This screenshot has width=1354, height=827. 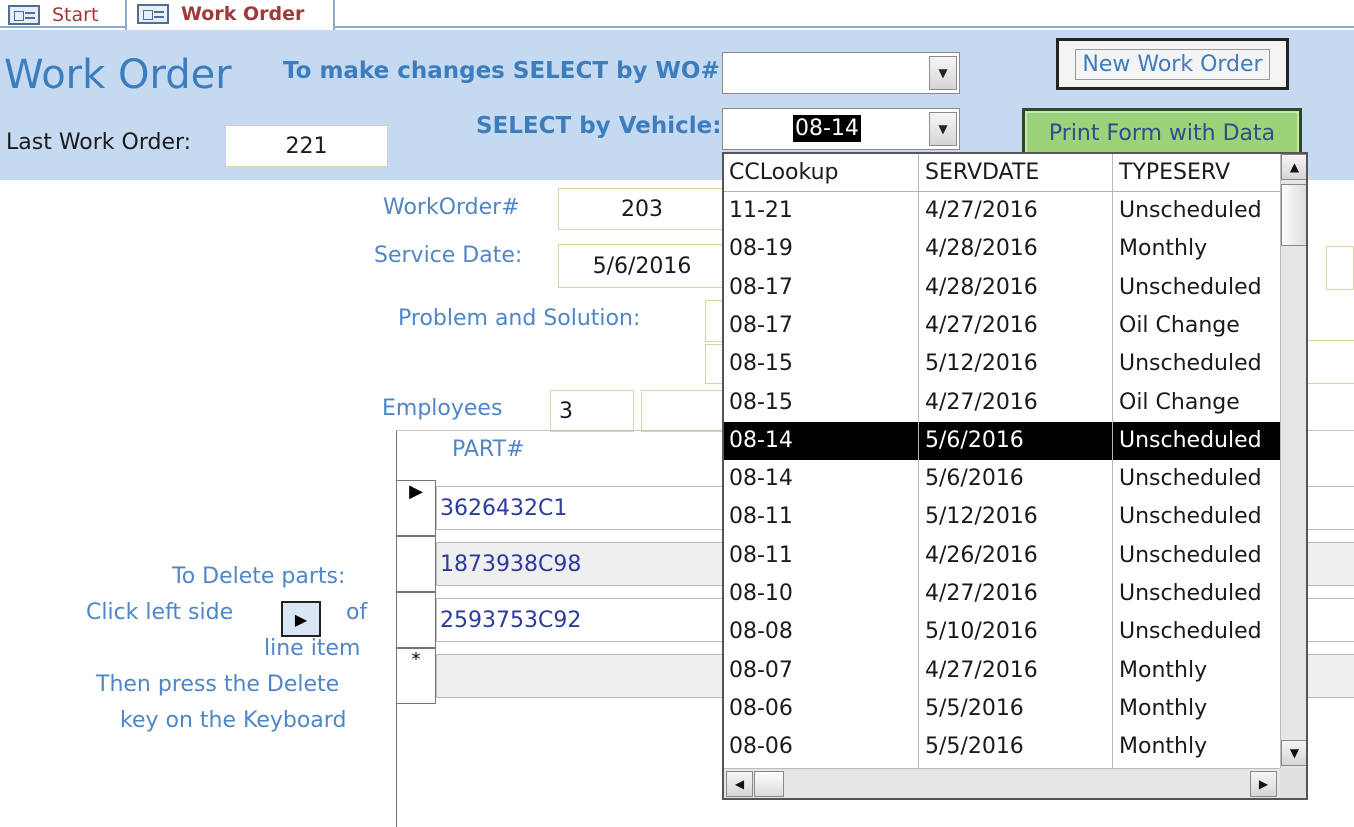 I want to click on tab-work-order-label: Work Order, so click(x=243, y=14).